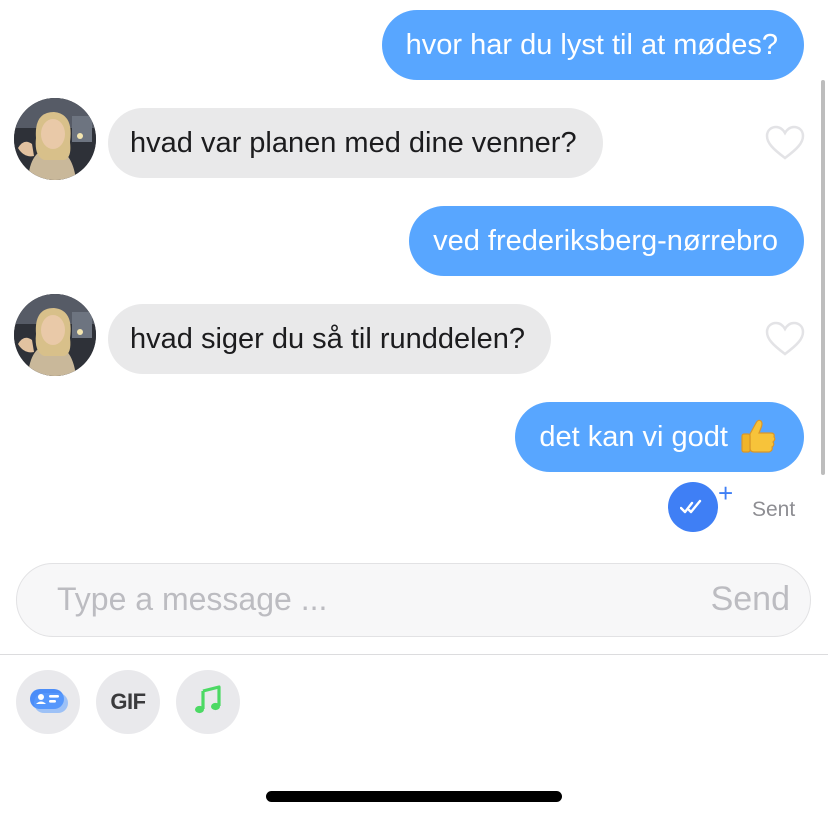 The image size is (828, 818). Describe the element at coordinates (750, 599) in the screenshot. I see `send-button: Send` at that location.